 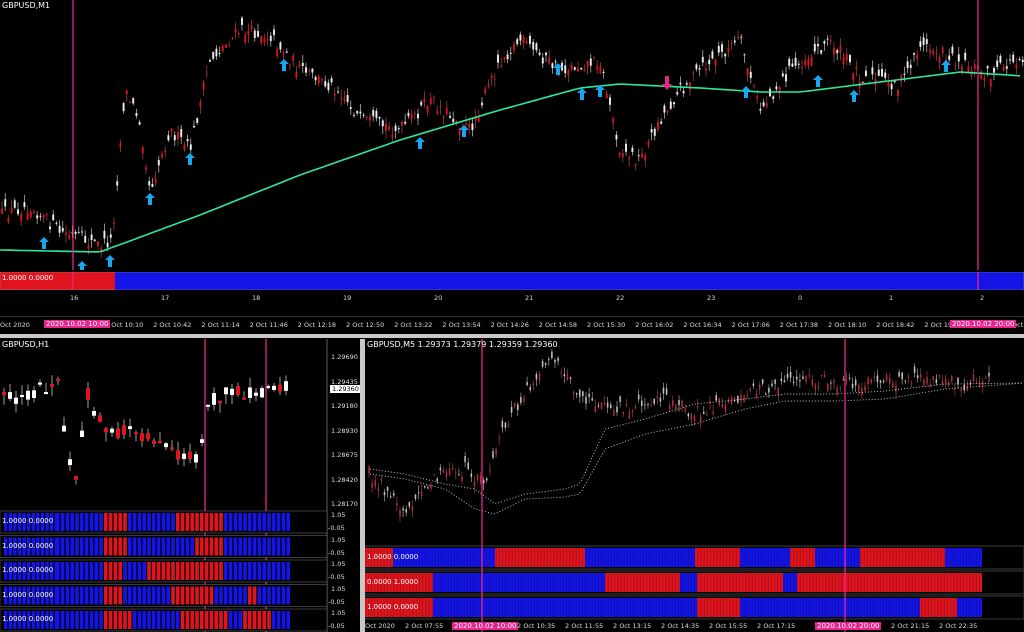 What do you see at coordinates (77, 324) in the screenshot?
I see `top-time-tag-left: 2020.10.02 10:00` at bounding box center [77, 324].